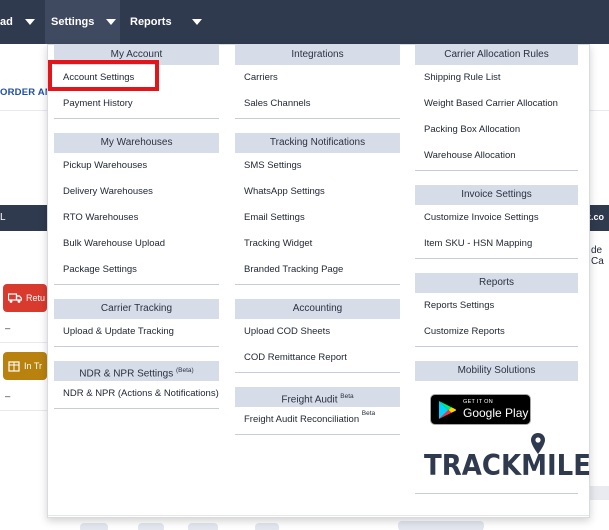 This screenshot has width=609, height=530. I want to click on nav-item-reports: Reports, so click(166, 22).